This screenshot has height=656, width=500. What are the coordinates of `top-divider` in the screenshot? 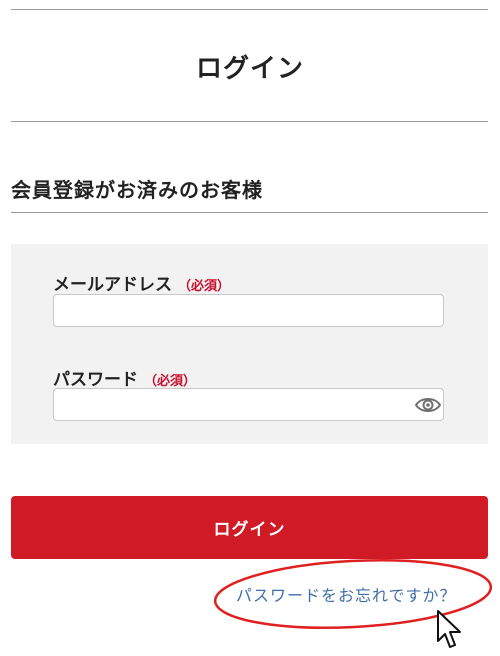 It's located at (249, 9).